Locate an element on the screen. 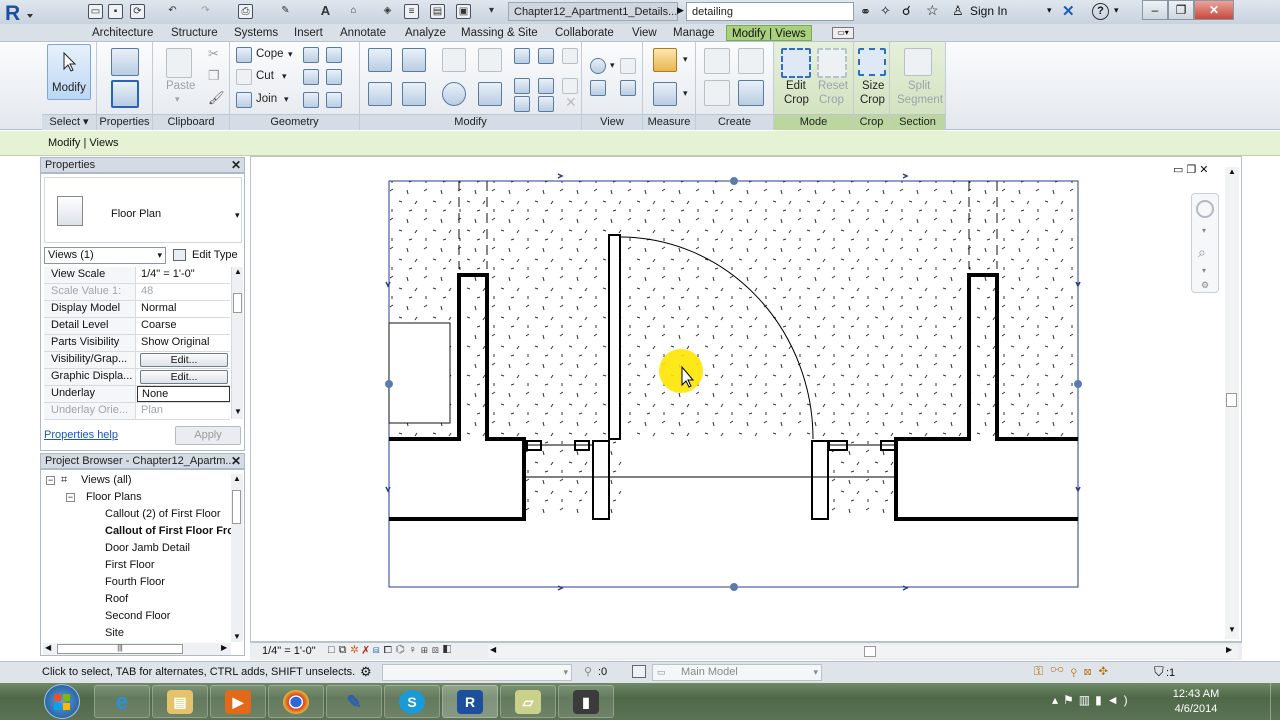  search-arrow-icon: ▶ is located at coordinates (680, 10).